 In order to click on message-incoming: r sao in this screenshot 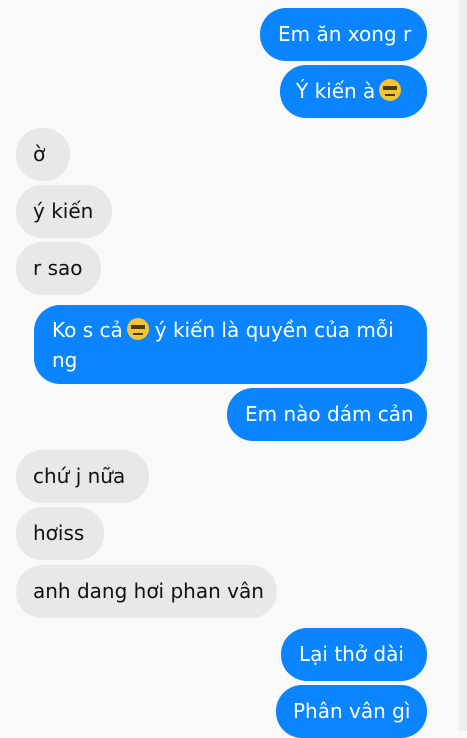, I will do `click(58, 268)`.